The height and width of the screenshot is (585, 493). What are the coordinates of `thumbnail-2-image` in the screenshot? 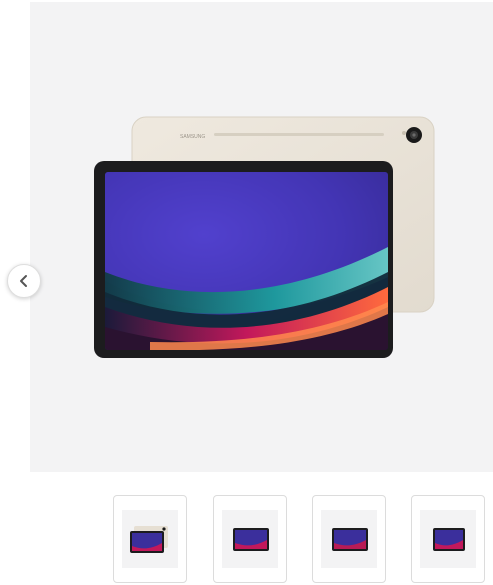 It's located at (251, 539).